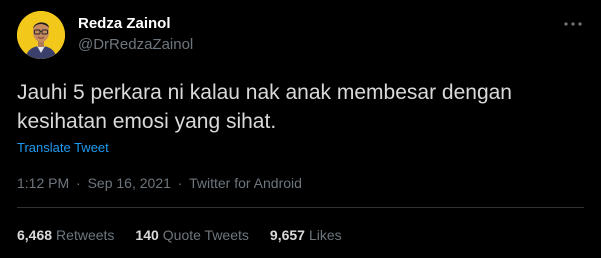 This screenshot has width=601, height=258. What do you see at coordinates (135, 45) in the screenshot?
I see `author-handle: @DrRedzaZainol` at bounding box center [135, 45].